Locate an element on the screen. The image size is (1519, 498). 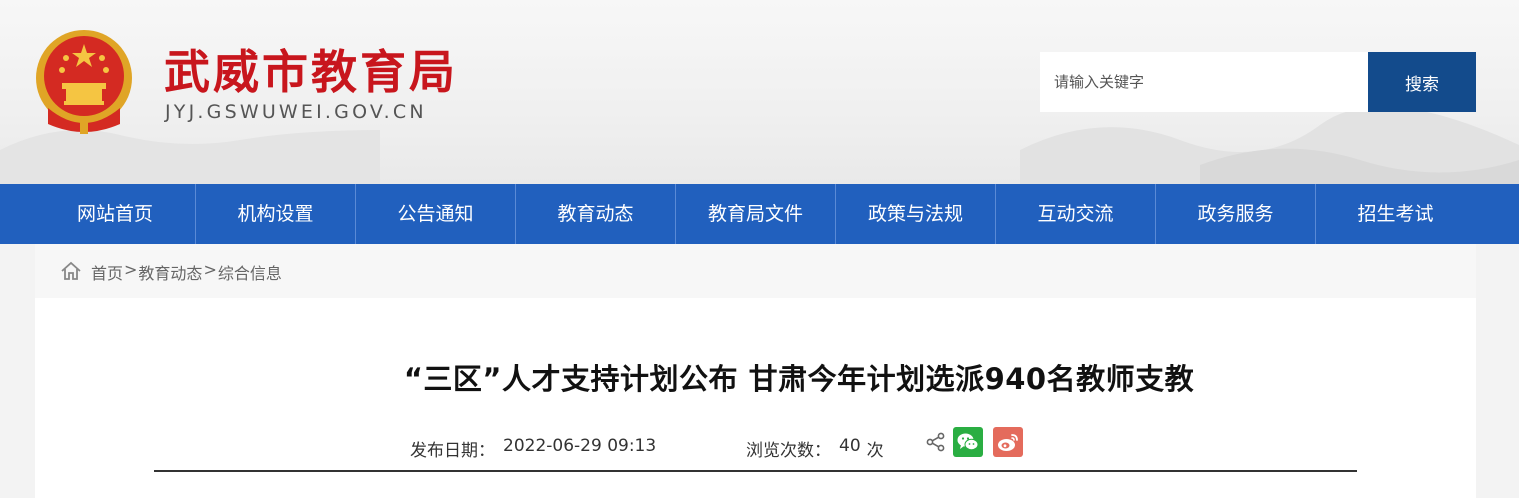
nav-item-policies: 政策与法规 is located at coordinates (915, 214).